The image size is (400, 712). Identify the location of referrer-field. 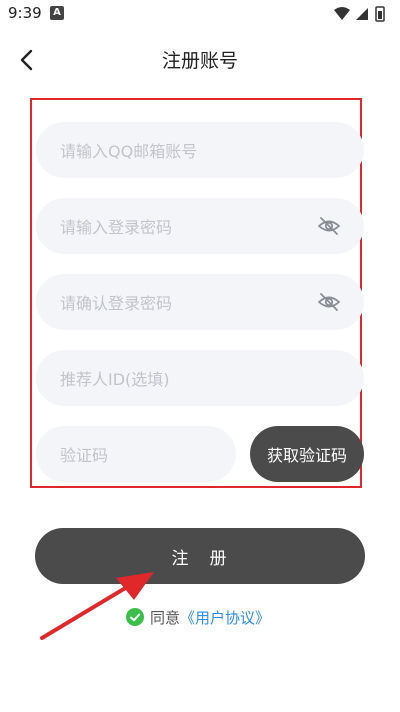
(200, 379).